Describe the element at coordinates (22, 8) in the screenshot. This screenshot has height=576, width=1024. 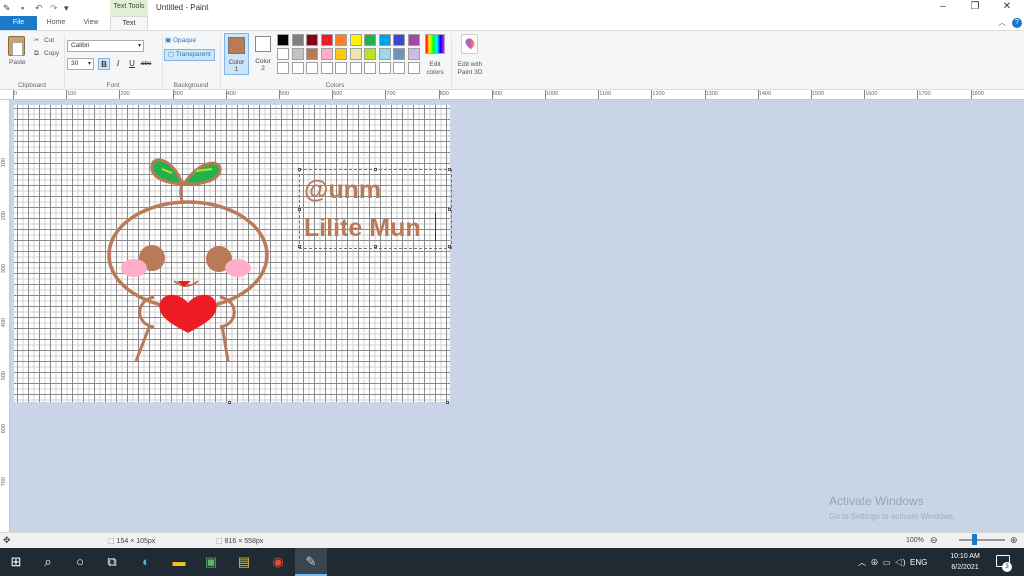
I see `save-icon: ▪` at that location.